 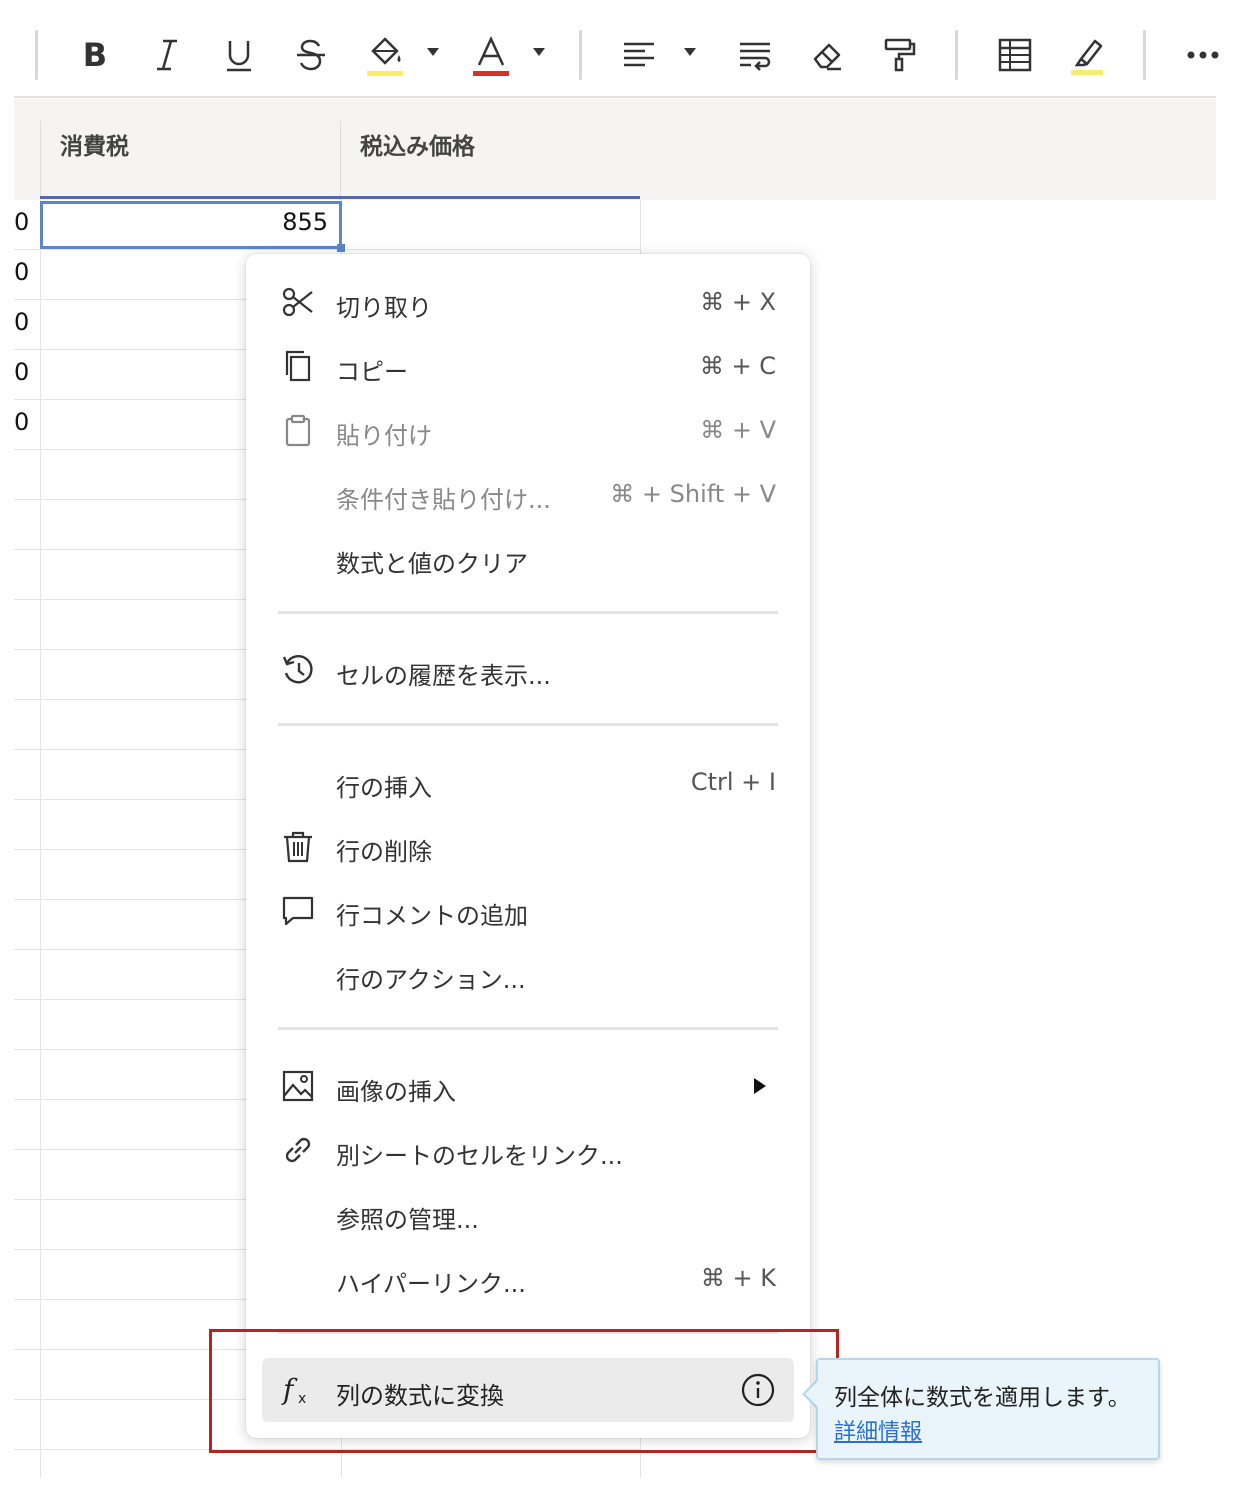 What do you see at coordinates (384, 788) in the screenshot?
I see `menu-item-label: 行の挿入` at bounding box center [384, 788].